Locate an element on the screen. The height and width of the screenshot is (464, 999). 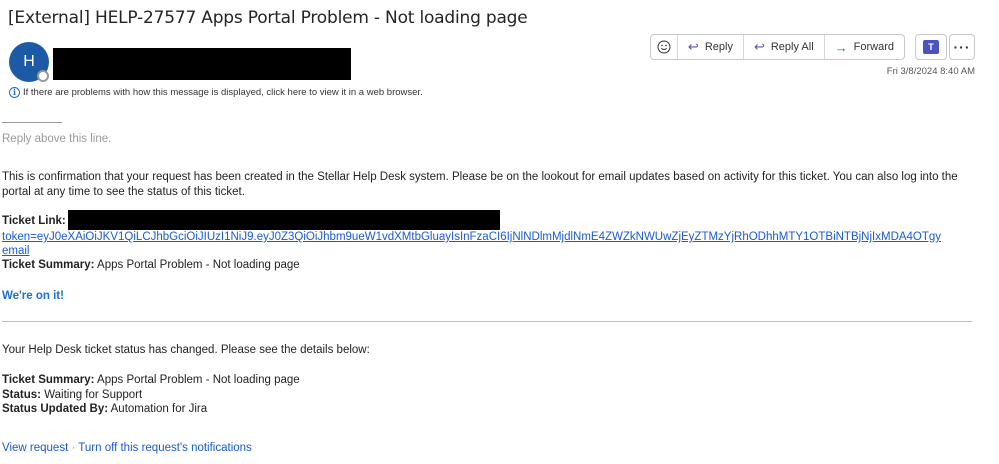
status-label: Status: is located at coordinates (21, 395).